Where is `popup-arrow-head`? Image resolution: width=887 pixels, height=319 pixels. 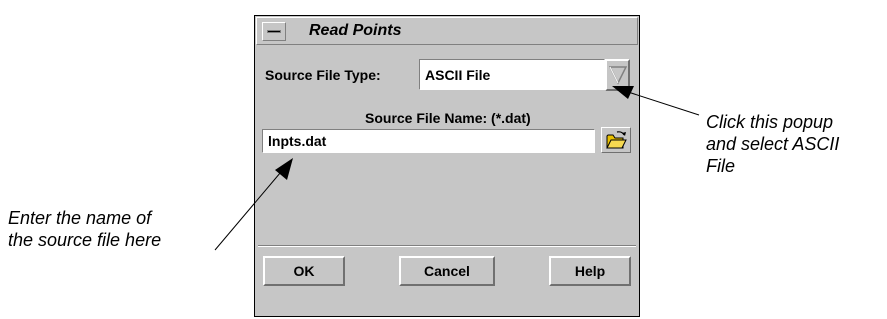
popup-arrow-head is located at coordinates (623, 92).